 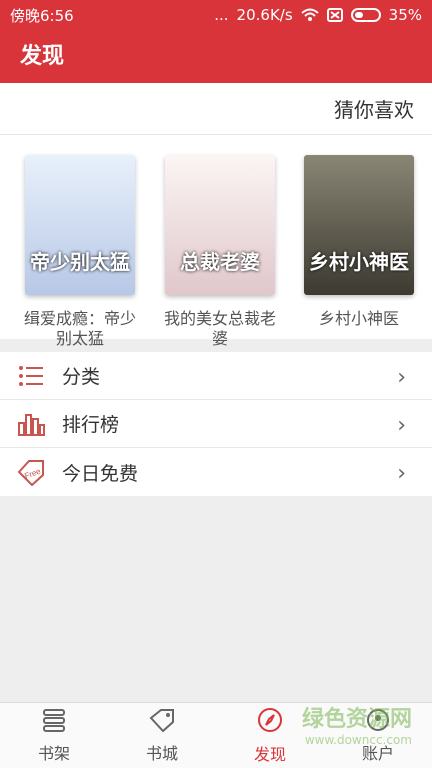 I want to click on nav-store: 书城, so click(x=162, y=735).